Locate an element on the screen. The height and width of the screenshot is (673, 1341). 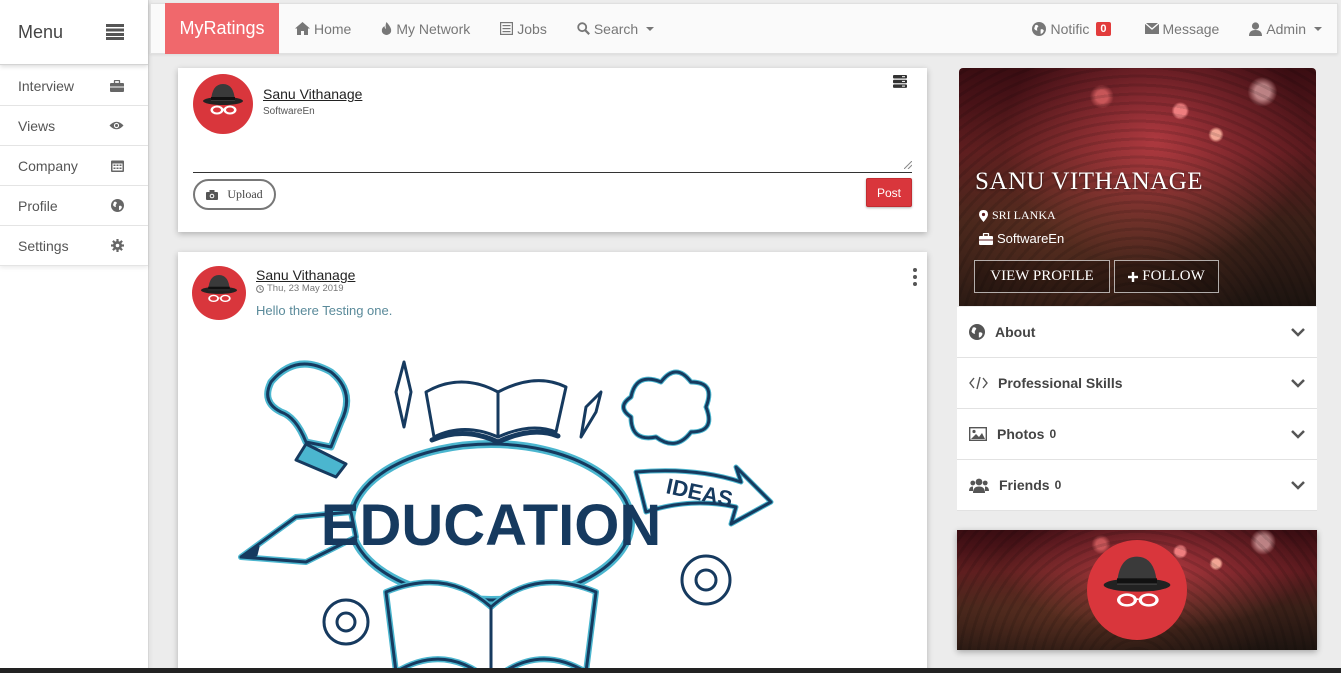
nav-search-dropdown: Search is located at coordinates (616, 28).